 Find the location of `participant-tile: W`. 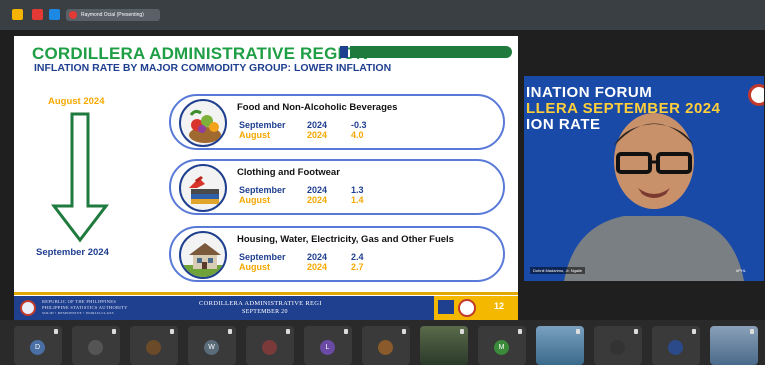

participant-tile: W is located at coordinates (212, 345).